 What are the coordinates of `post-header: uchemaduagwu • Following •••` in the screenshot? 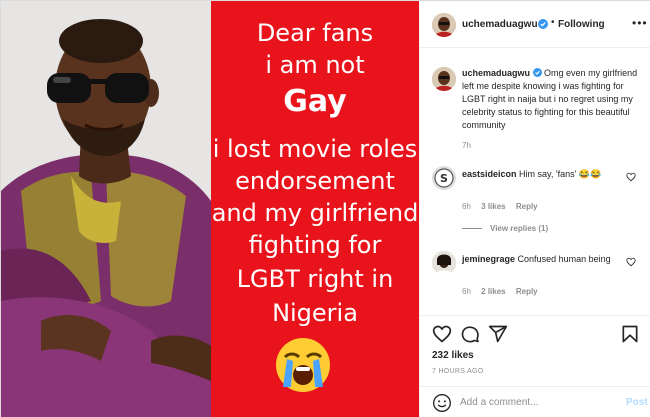 It's located at (535, 24).